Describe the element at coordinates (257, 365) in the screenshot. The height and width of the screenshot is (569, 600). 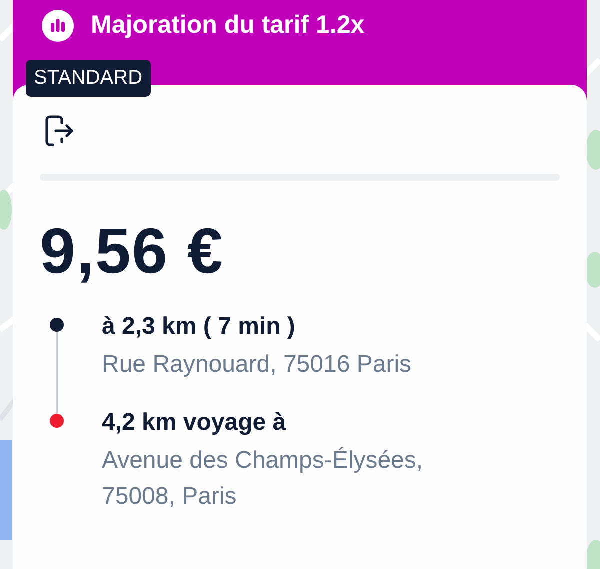
I see `stop-address: Rue Raynouard, 75016 Paris` at that location.